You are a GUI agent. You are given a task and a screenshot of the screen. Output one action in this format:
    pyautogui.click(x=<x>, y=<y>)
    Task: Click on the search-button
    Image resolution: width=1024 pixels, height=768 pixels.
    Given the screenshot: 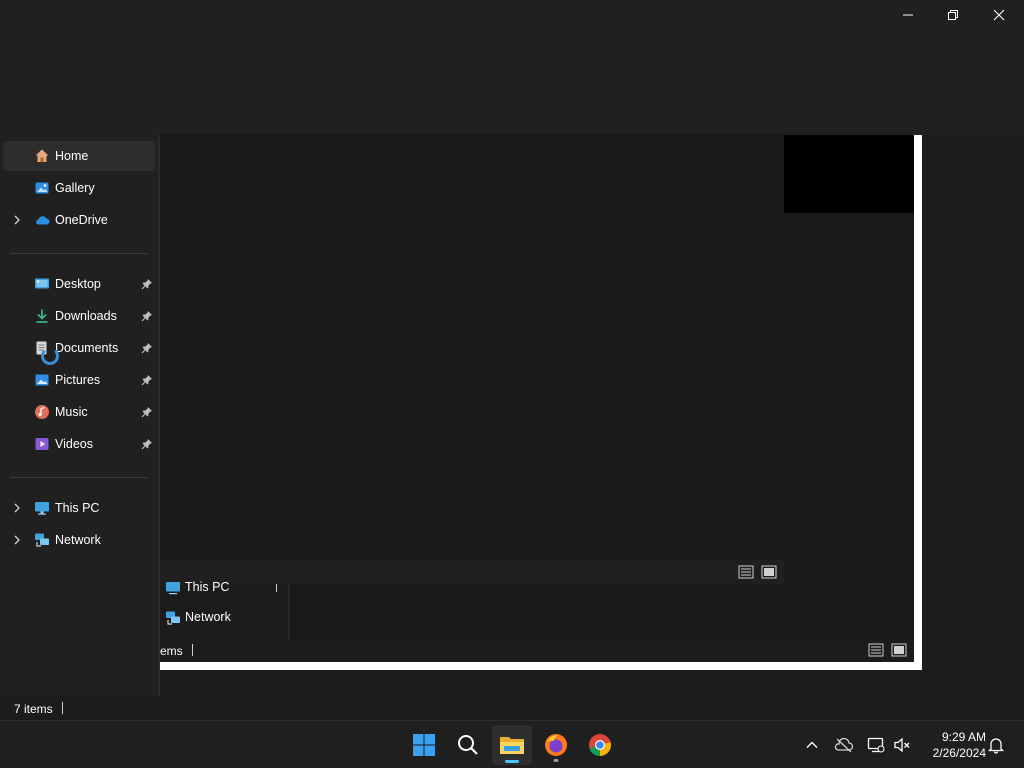 What is the action you would take?
    pyautogui.click(x=468, y=745)
    